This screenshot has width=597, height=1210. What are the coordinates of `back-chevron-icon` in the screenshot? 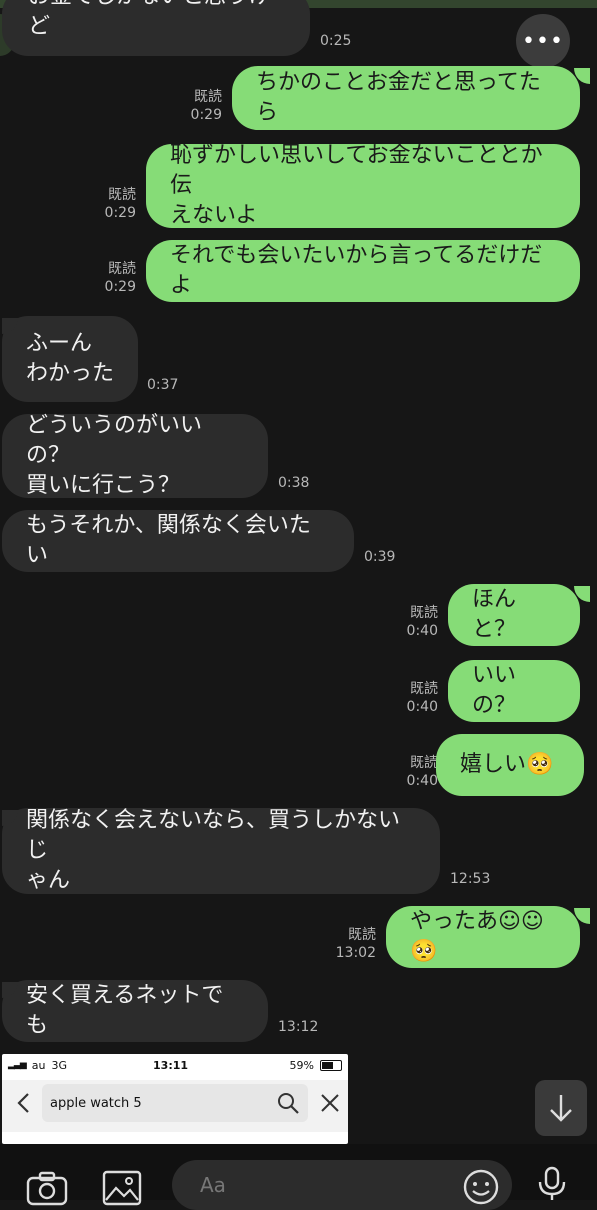 It's located at (23, 1103).